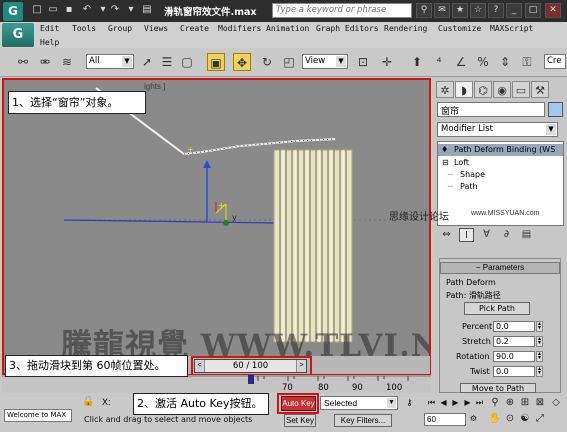 The width and height of the screenshot is (567, 432). Describe the element at coordinates (472, 174) in the screenshot. I see `stack-item-shape: Shape` at that location.